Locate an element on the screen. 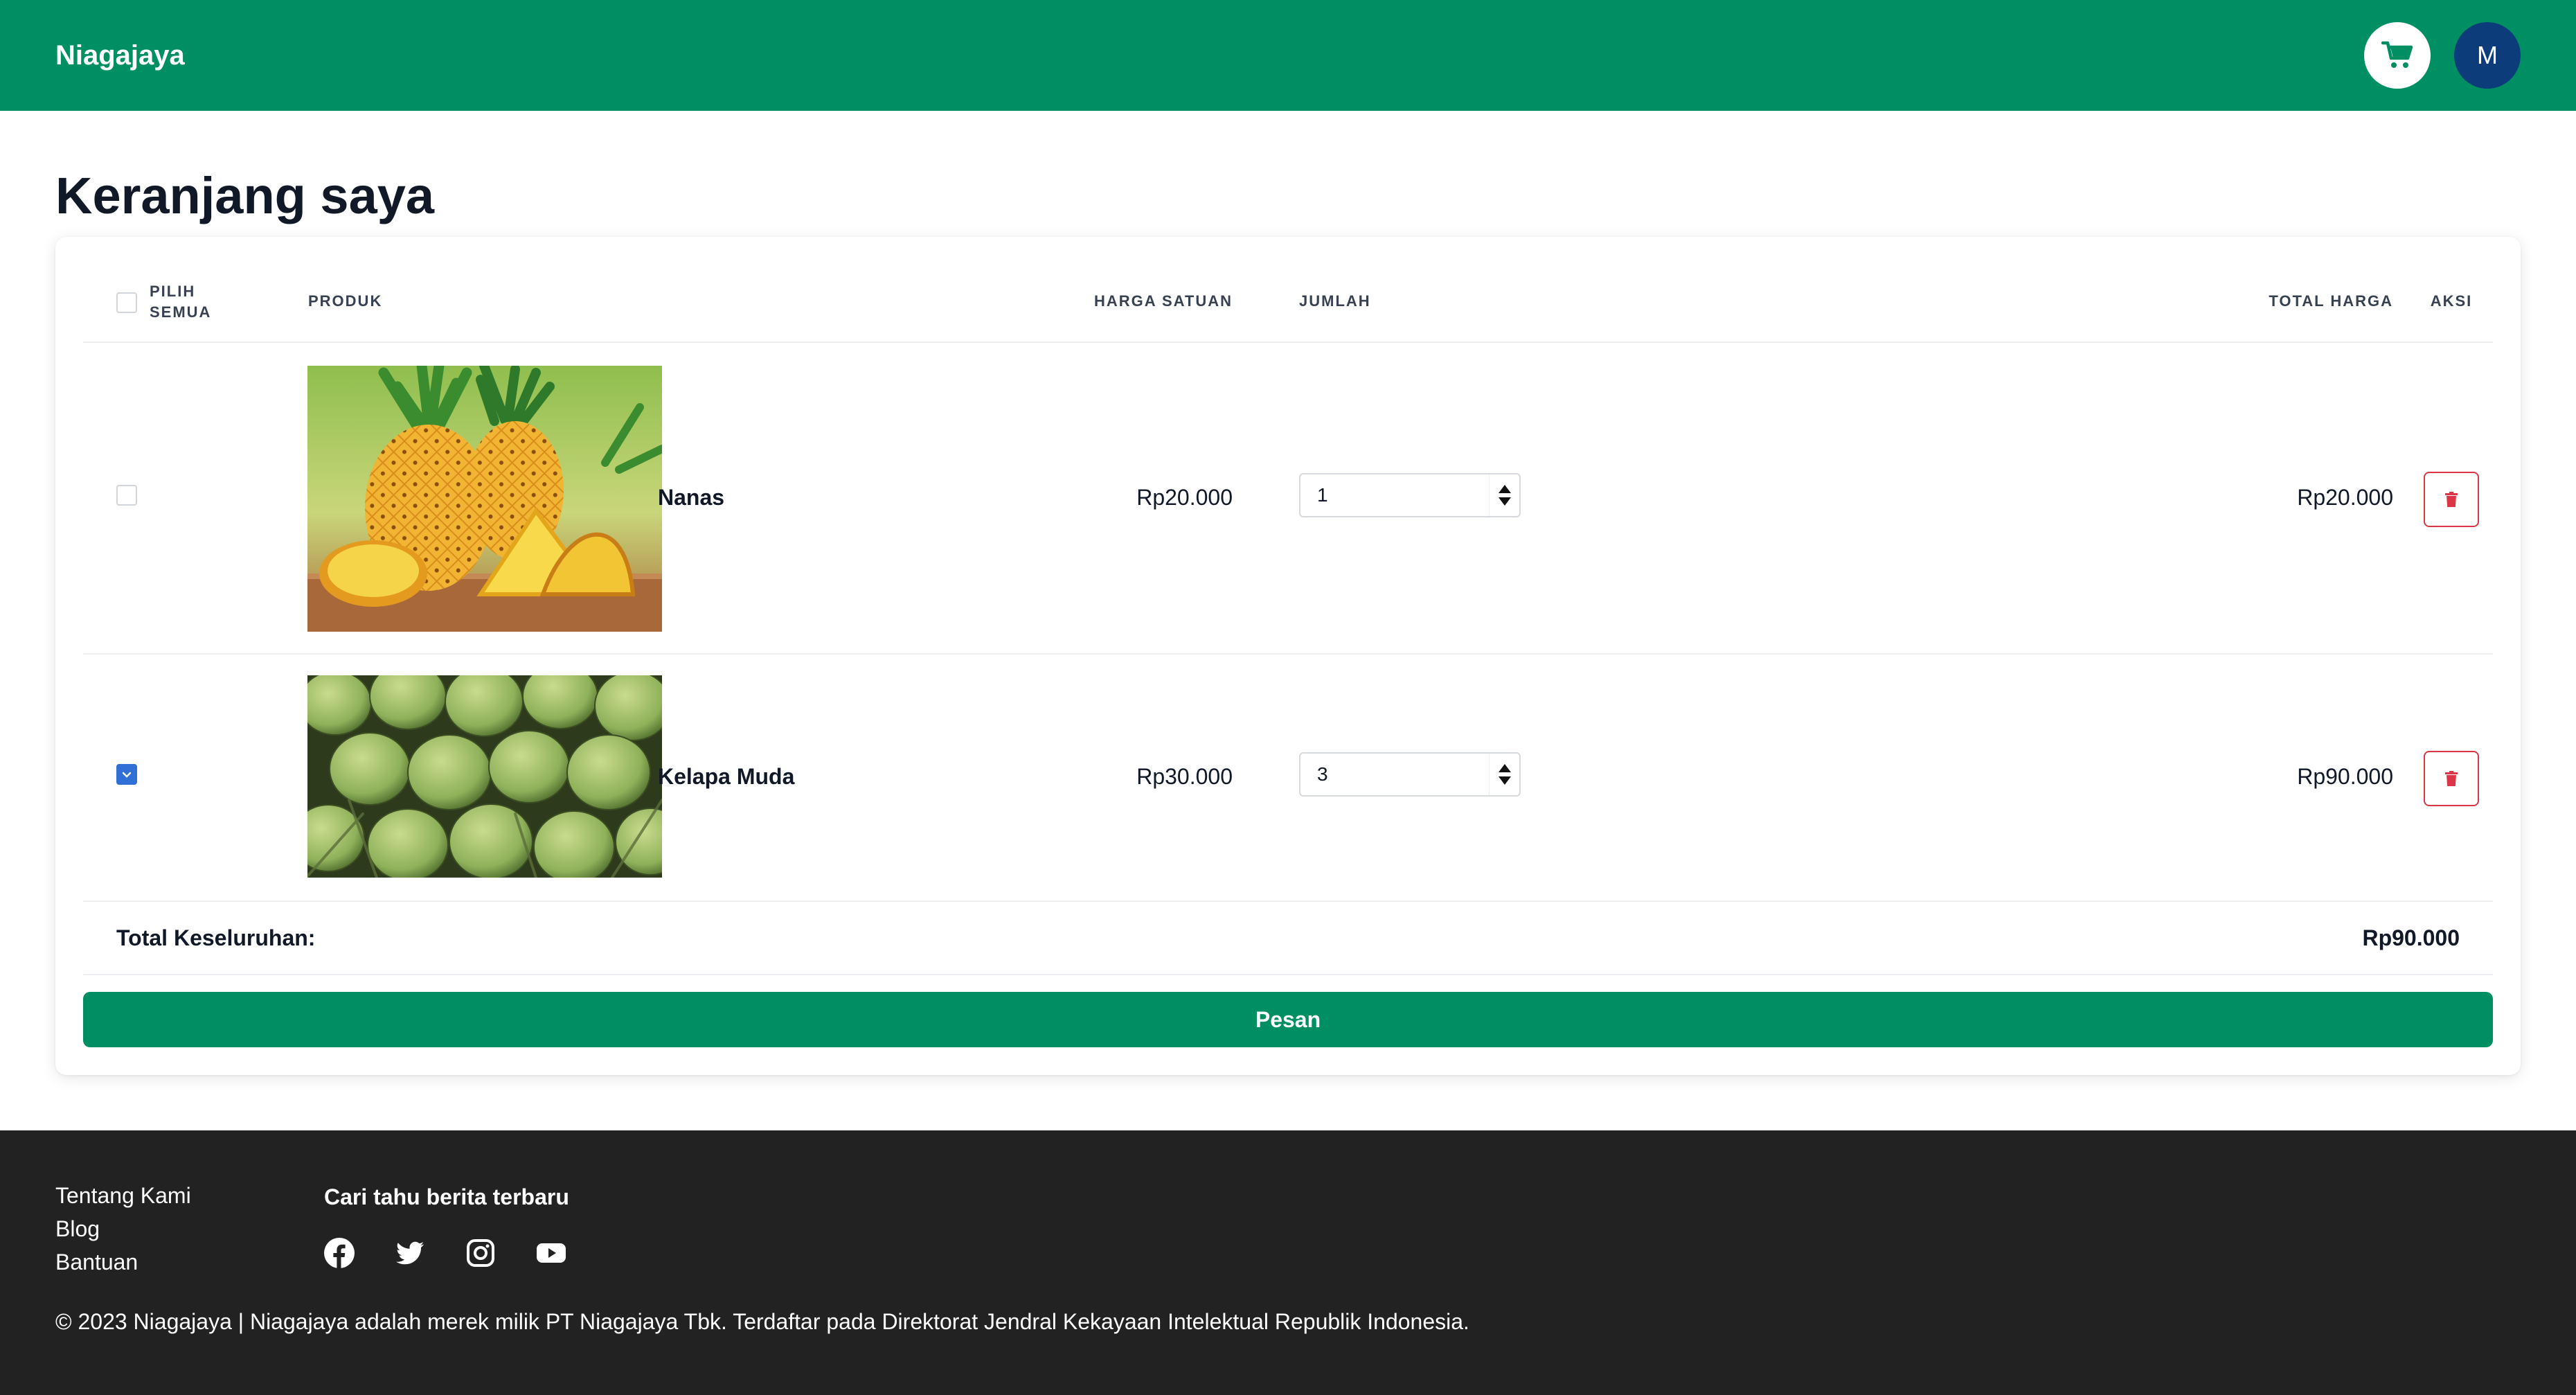 Image resolution: width=2576 pixels, height=1395 pixels. select-all-checkbox is located at coordinates (126, 302).